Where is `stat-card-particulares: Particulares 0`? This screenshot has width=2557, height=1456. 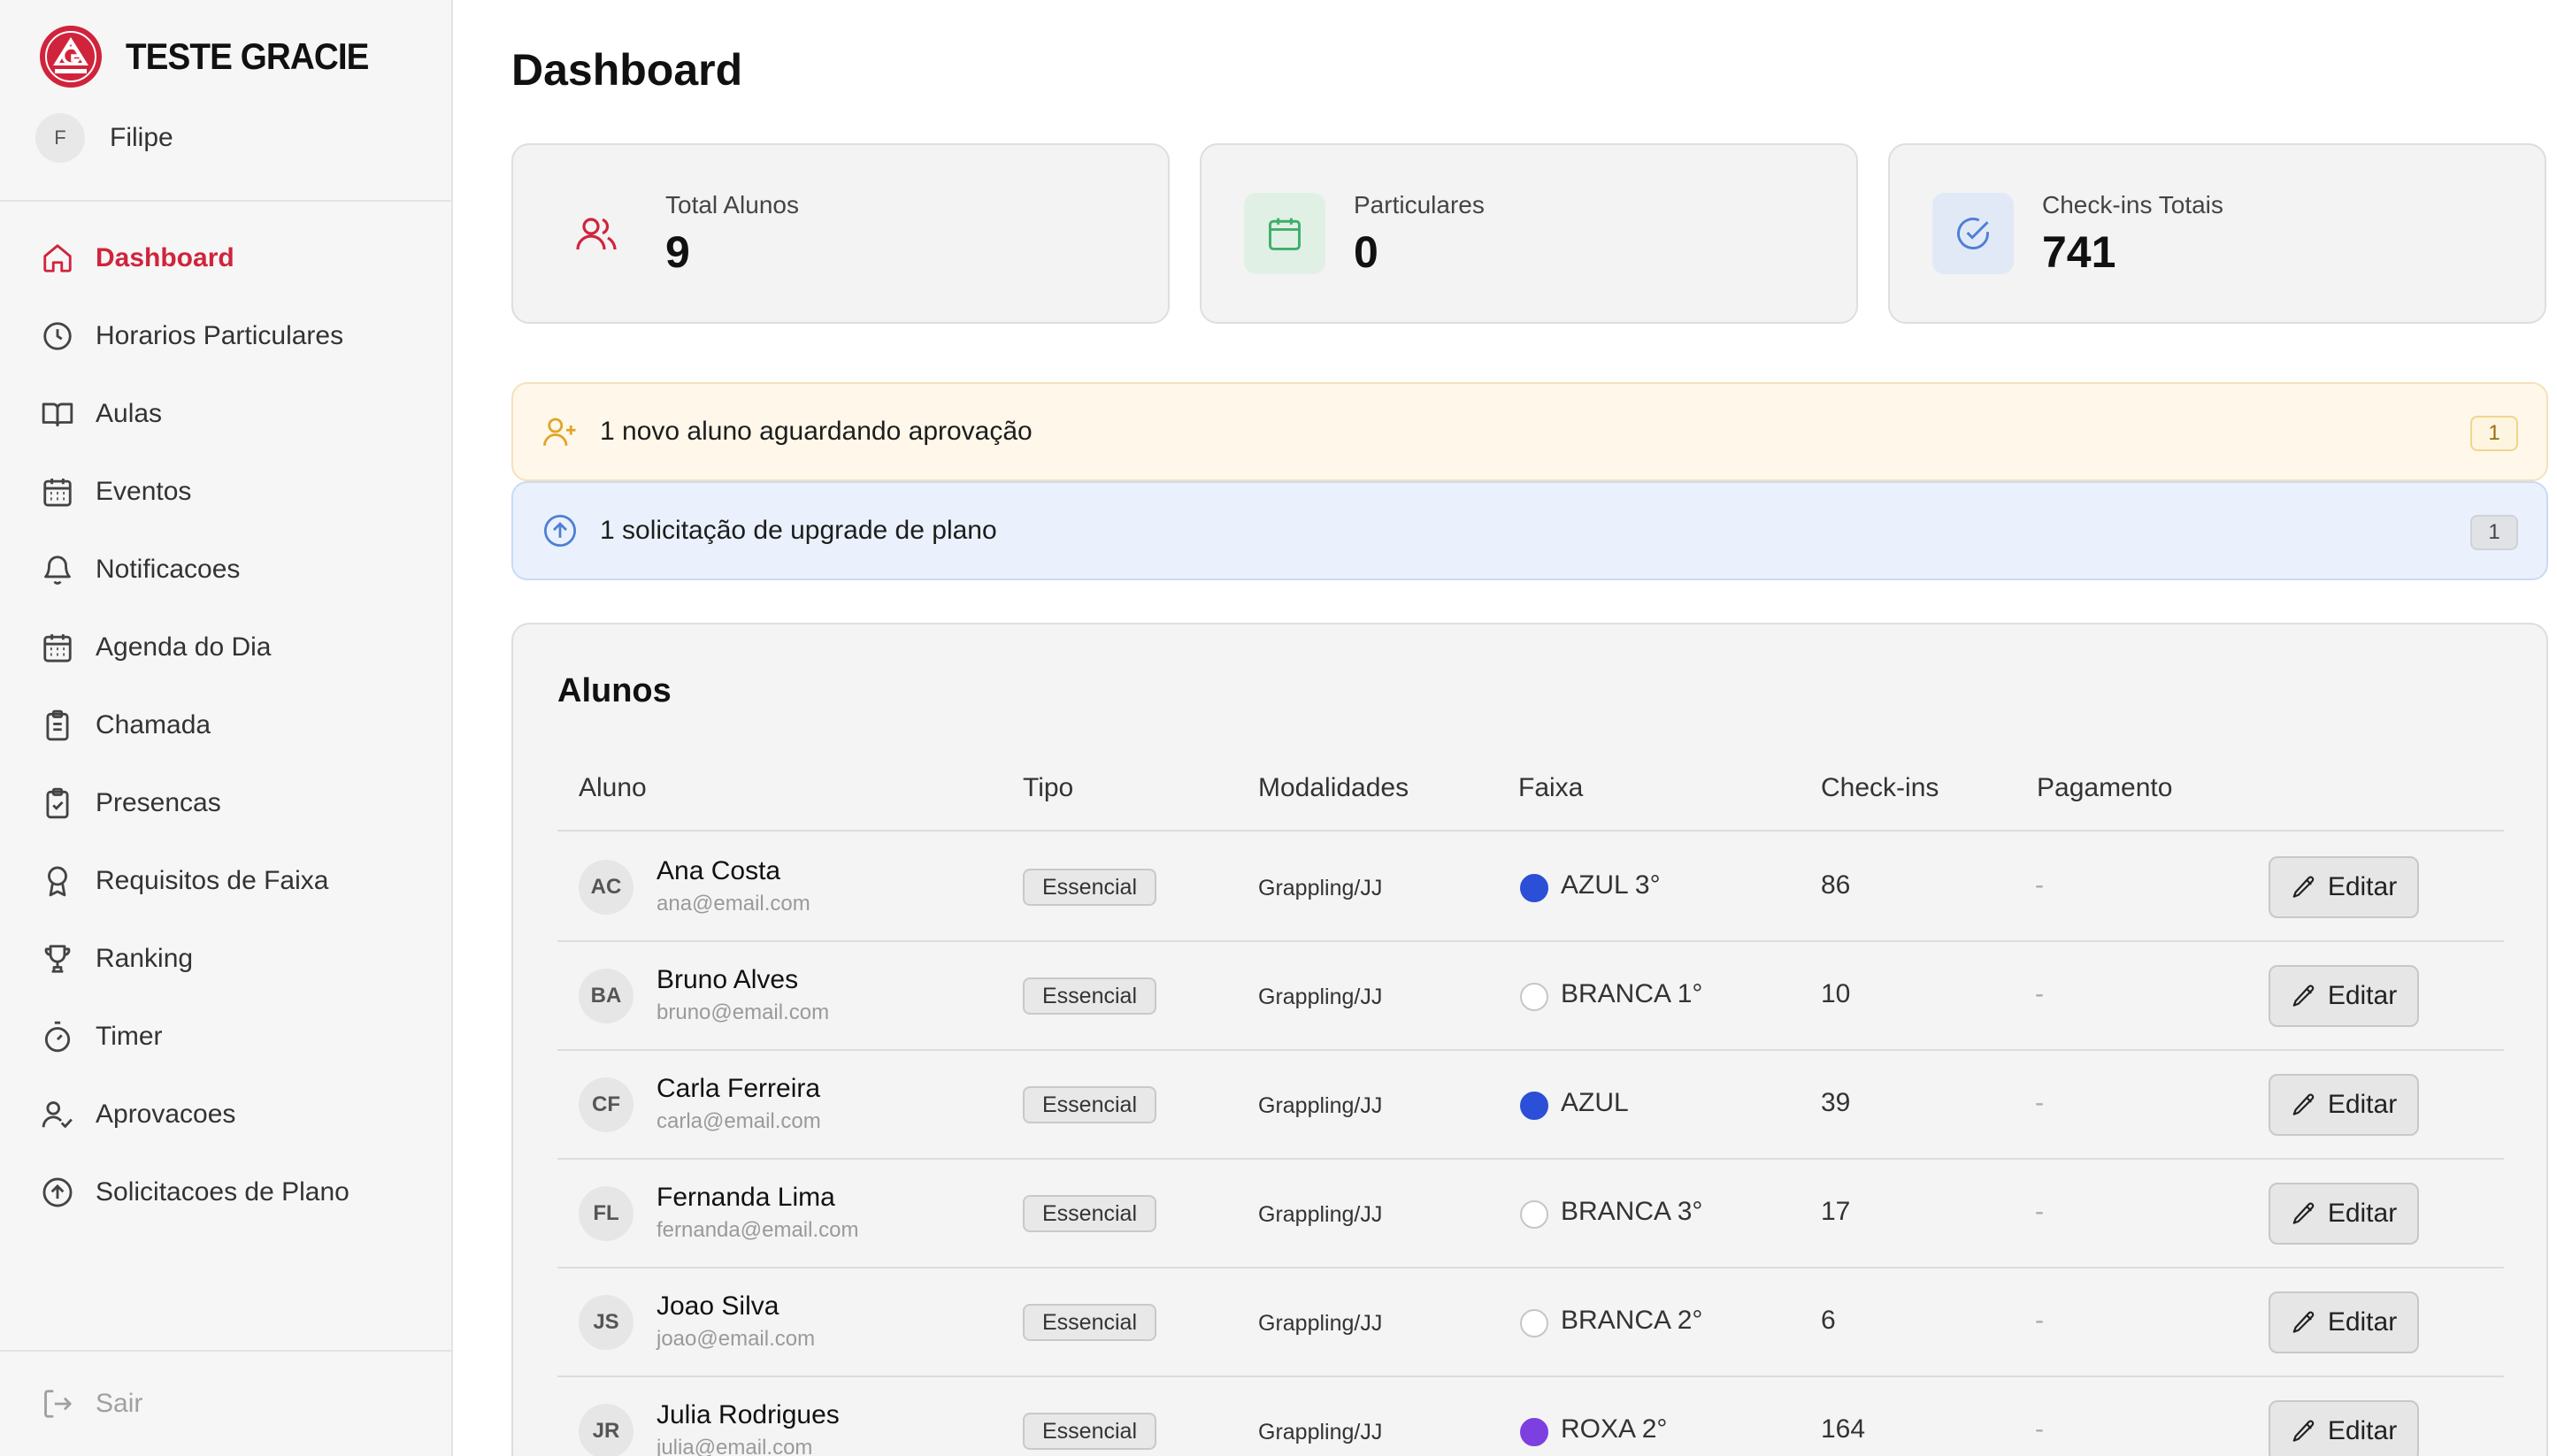
stat-card-particulares: Particulares 0 is located at coordinates (1529, 233).